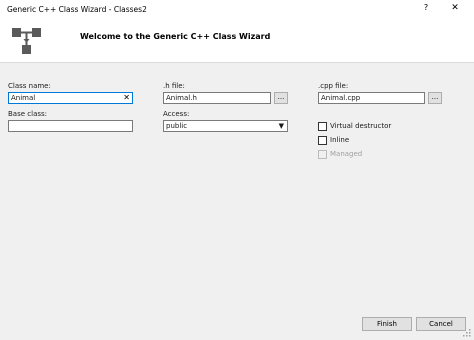 This screenshot has height=340, width=474. What do you see at coordinates (322, 126) in the screenshot?
I see `virtual-destructor-checkbox` at bounding box center [322, 126].